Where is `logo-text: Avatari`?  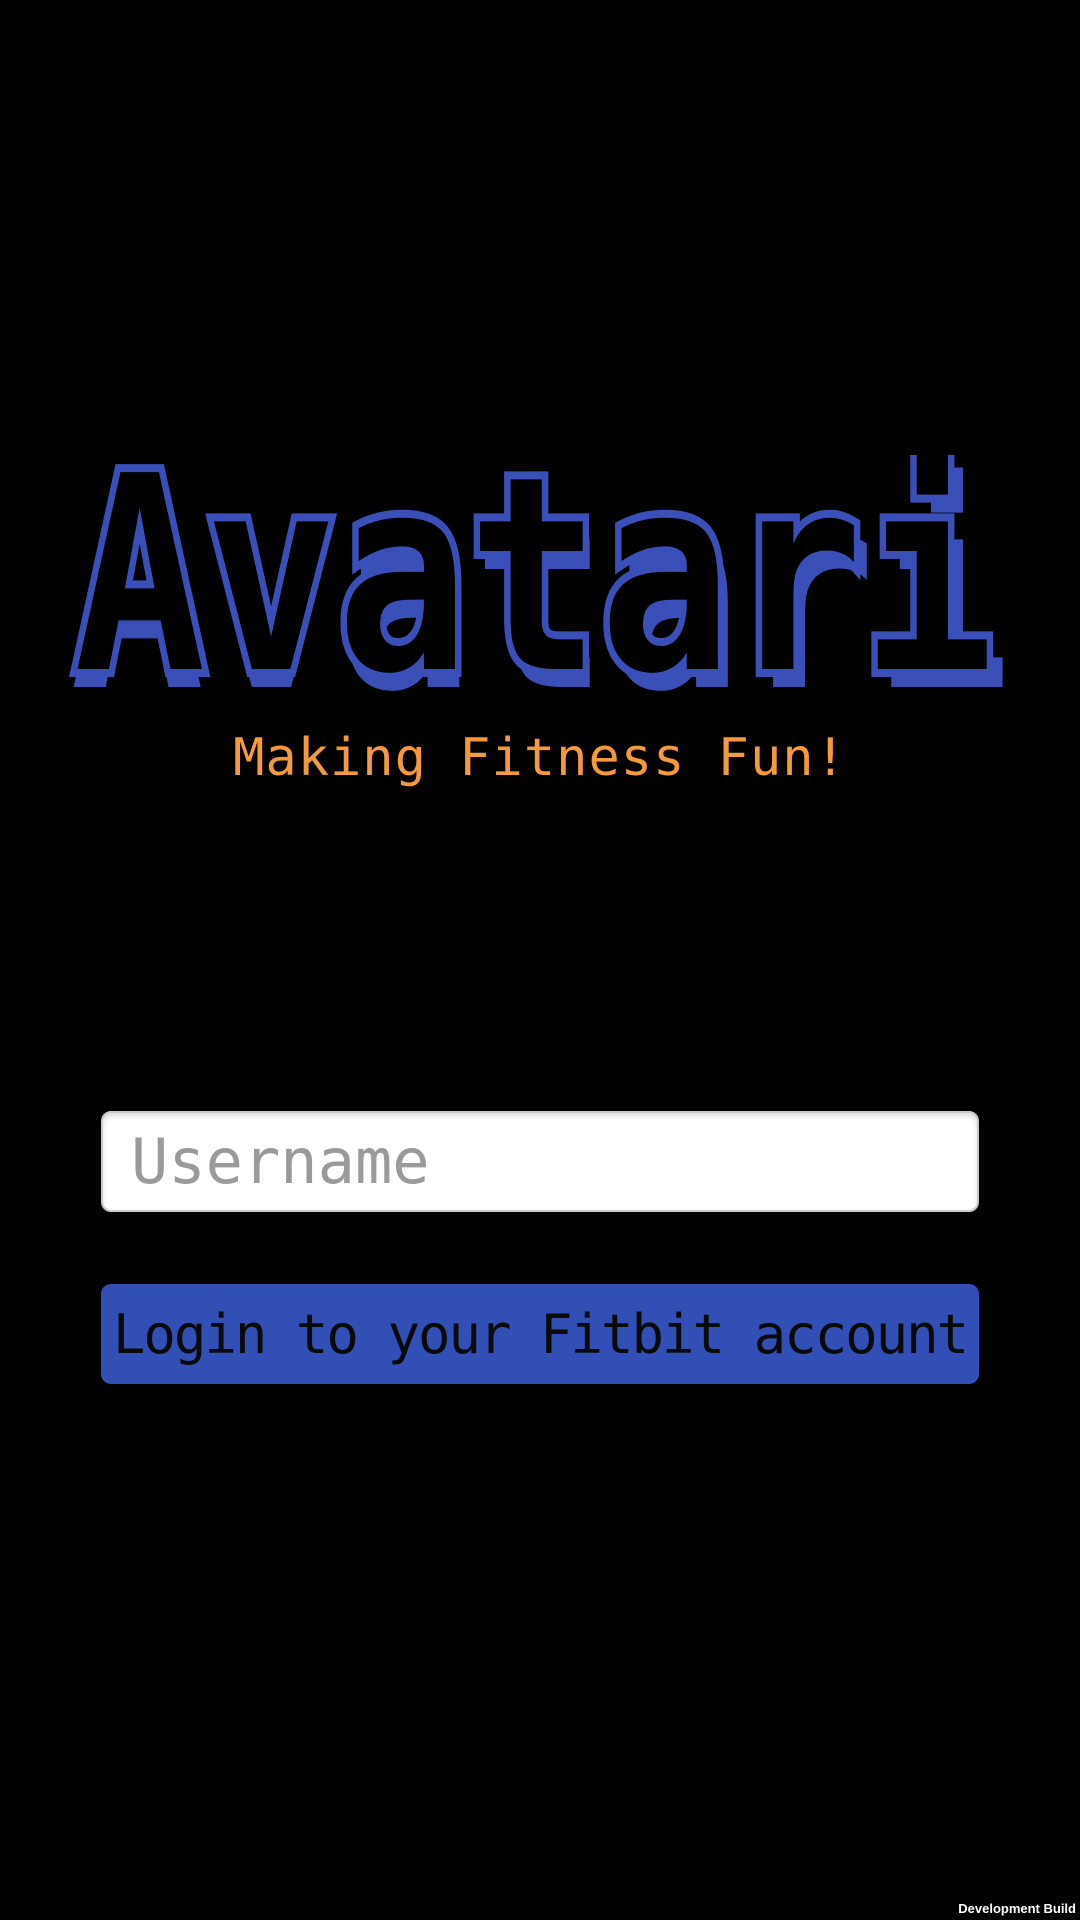 logo-text: Avatari is located at coordinates (534, 580).